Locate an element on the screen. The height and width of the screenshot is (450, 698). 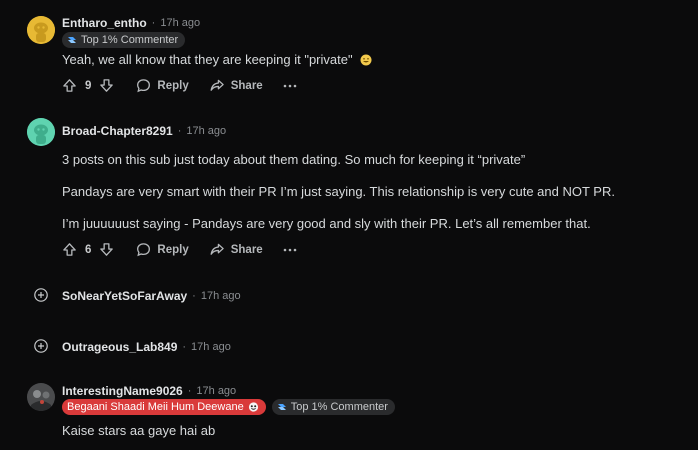
username: Outrageous_Lab849 is located at coordinates (119, 347).